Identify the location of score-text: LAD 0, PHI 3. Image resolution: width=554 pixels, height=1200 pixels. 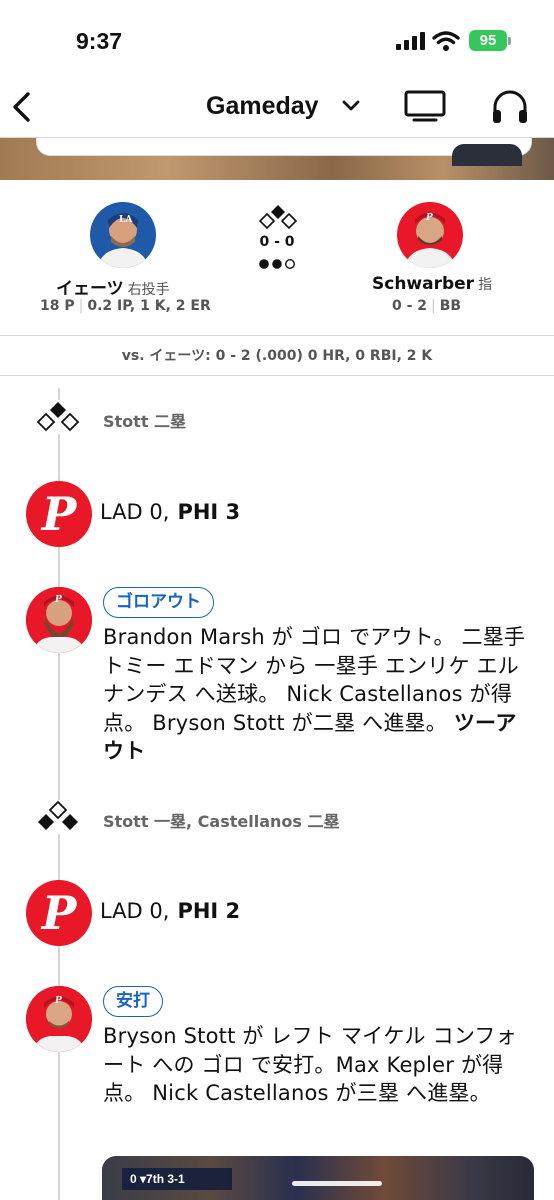
(170, 512).